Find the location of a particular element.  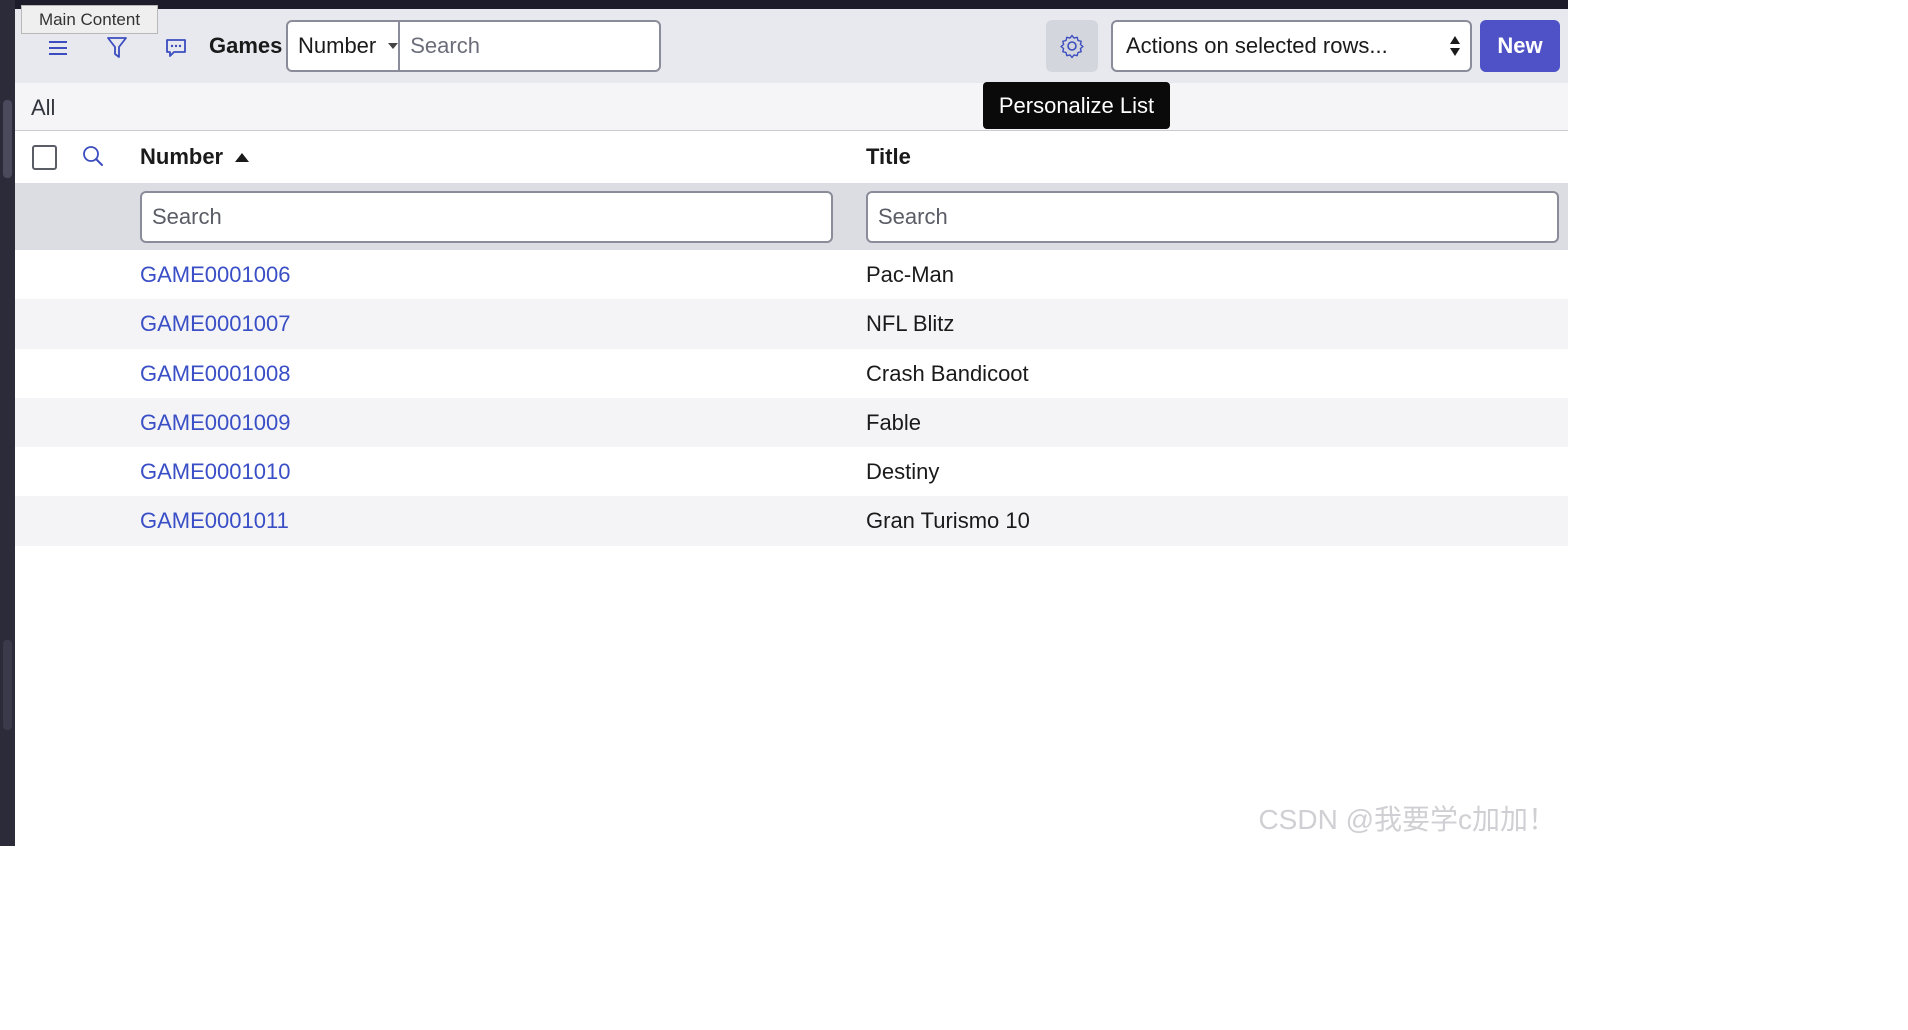

record-title: Destiny is located at coordinates (903, 472).